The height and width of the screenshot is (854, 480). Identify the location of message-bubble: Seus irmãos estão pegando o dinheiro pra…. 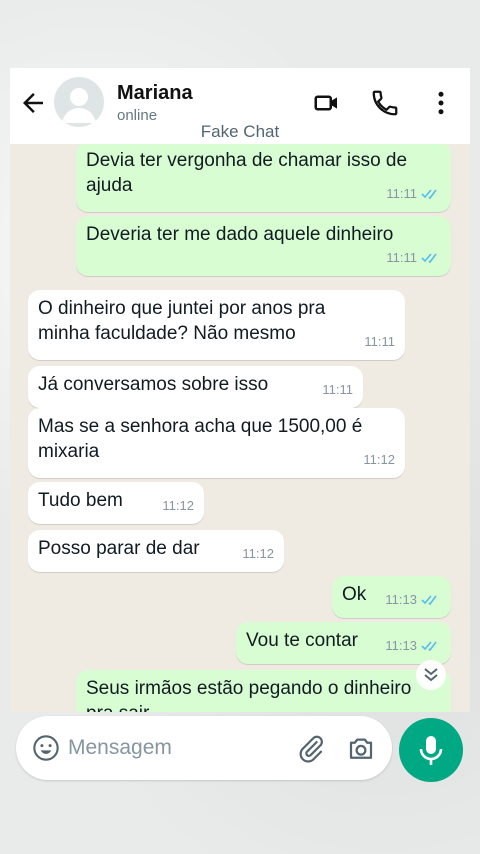
(263, 691).